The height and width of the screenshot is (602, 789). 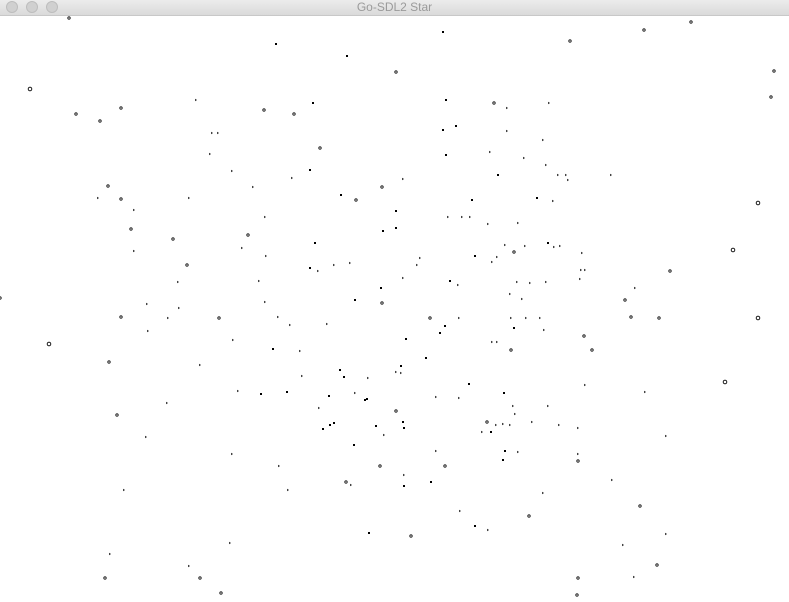 What do you see at coordinates (394, 8) in the screenshot?
I see `title-bar: Go-SDL2 Star` at bounding box center [394, 8].